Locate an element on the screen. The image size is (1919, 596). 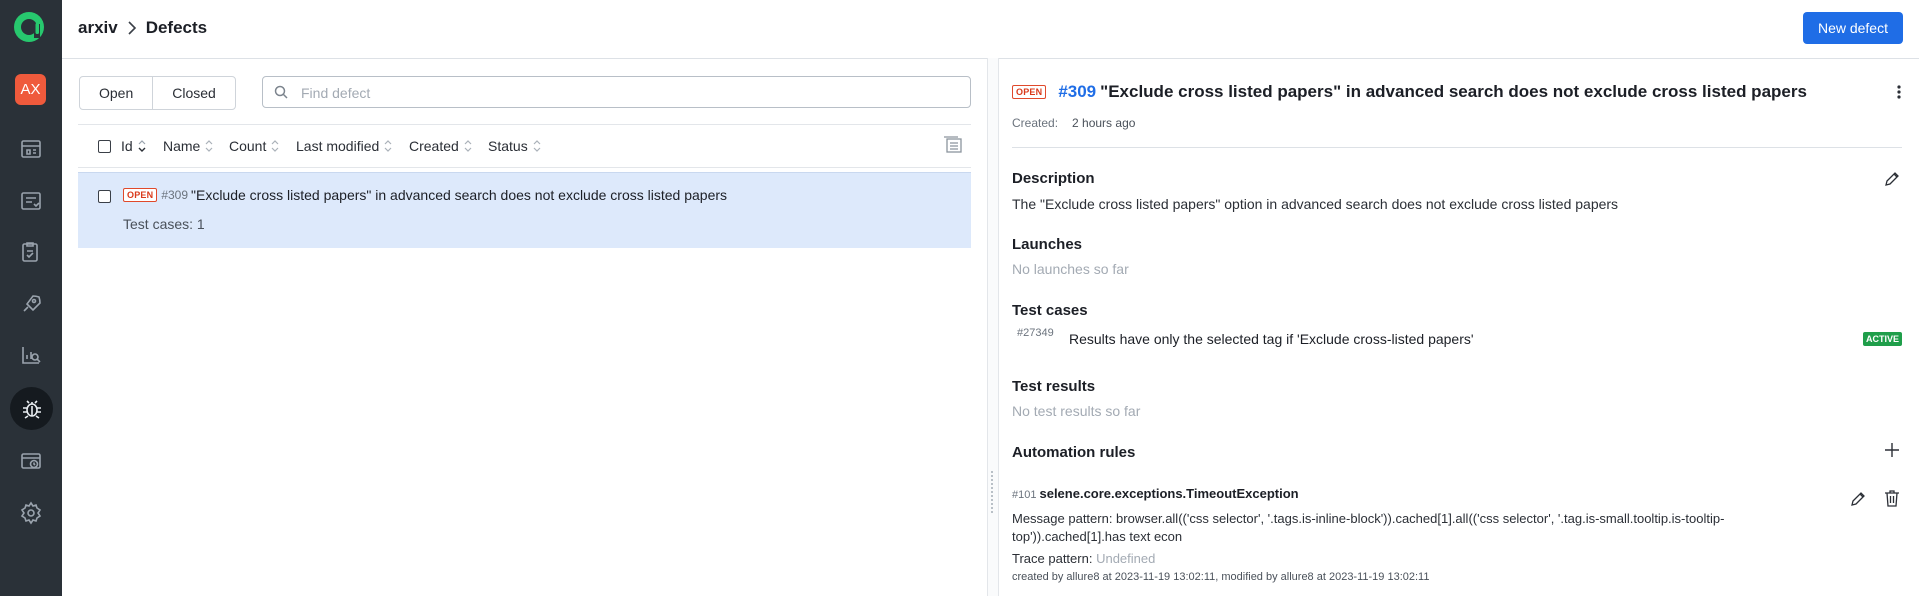
rule-trace-pattern: Trace pattern: Undefined is located at coordinates (1084, 558).